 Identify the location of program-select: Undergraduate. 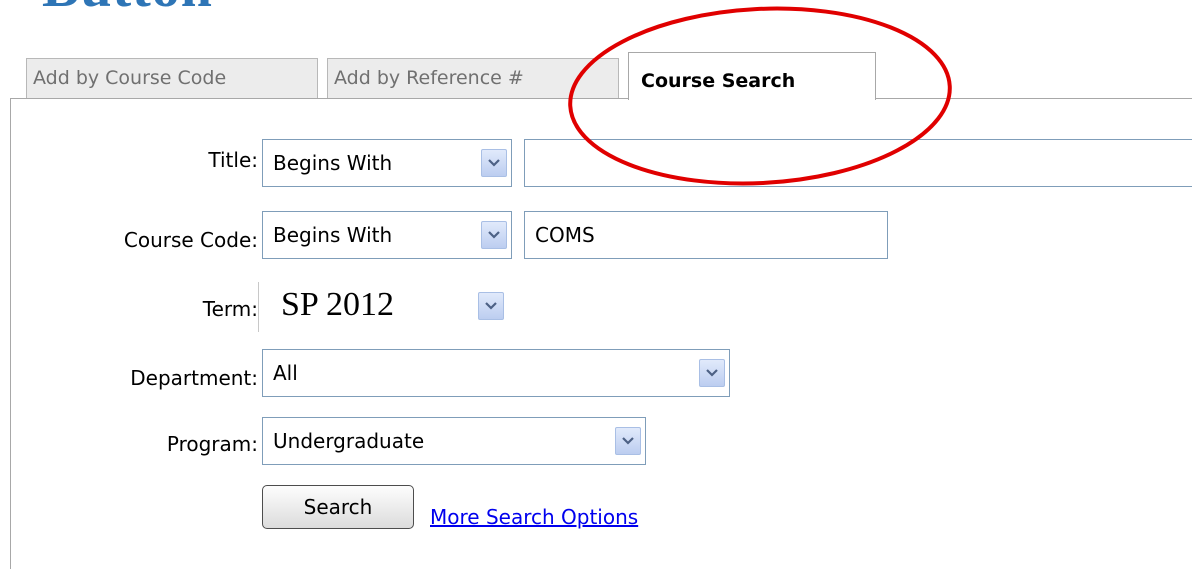
(454, 441).